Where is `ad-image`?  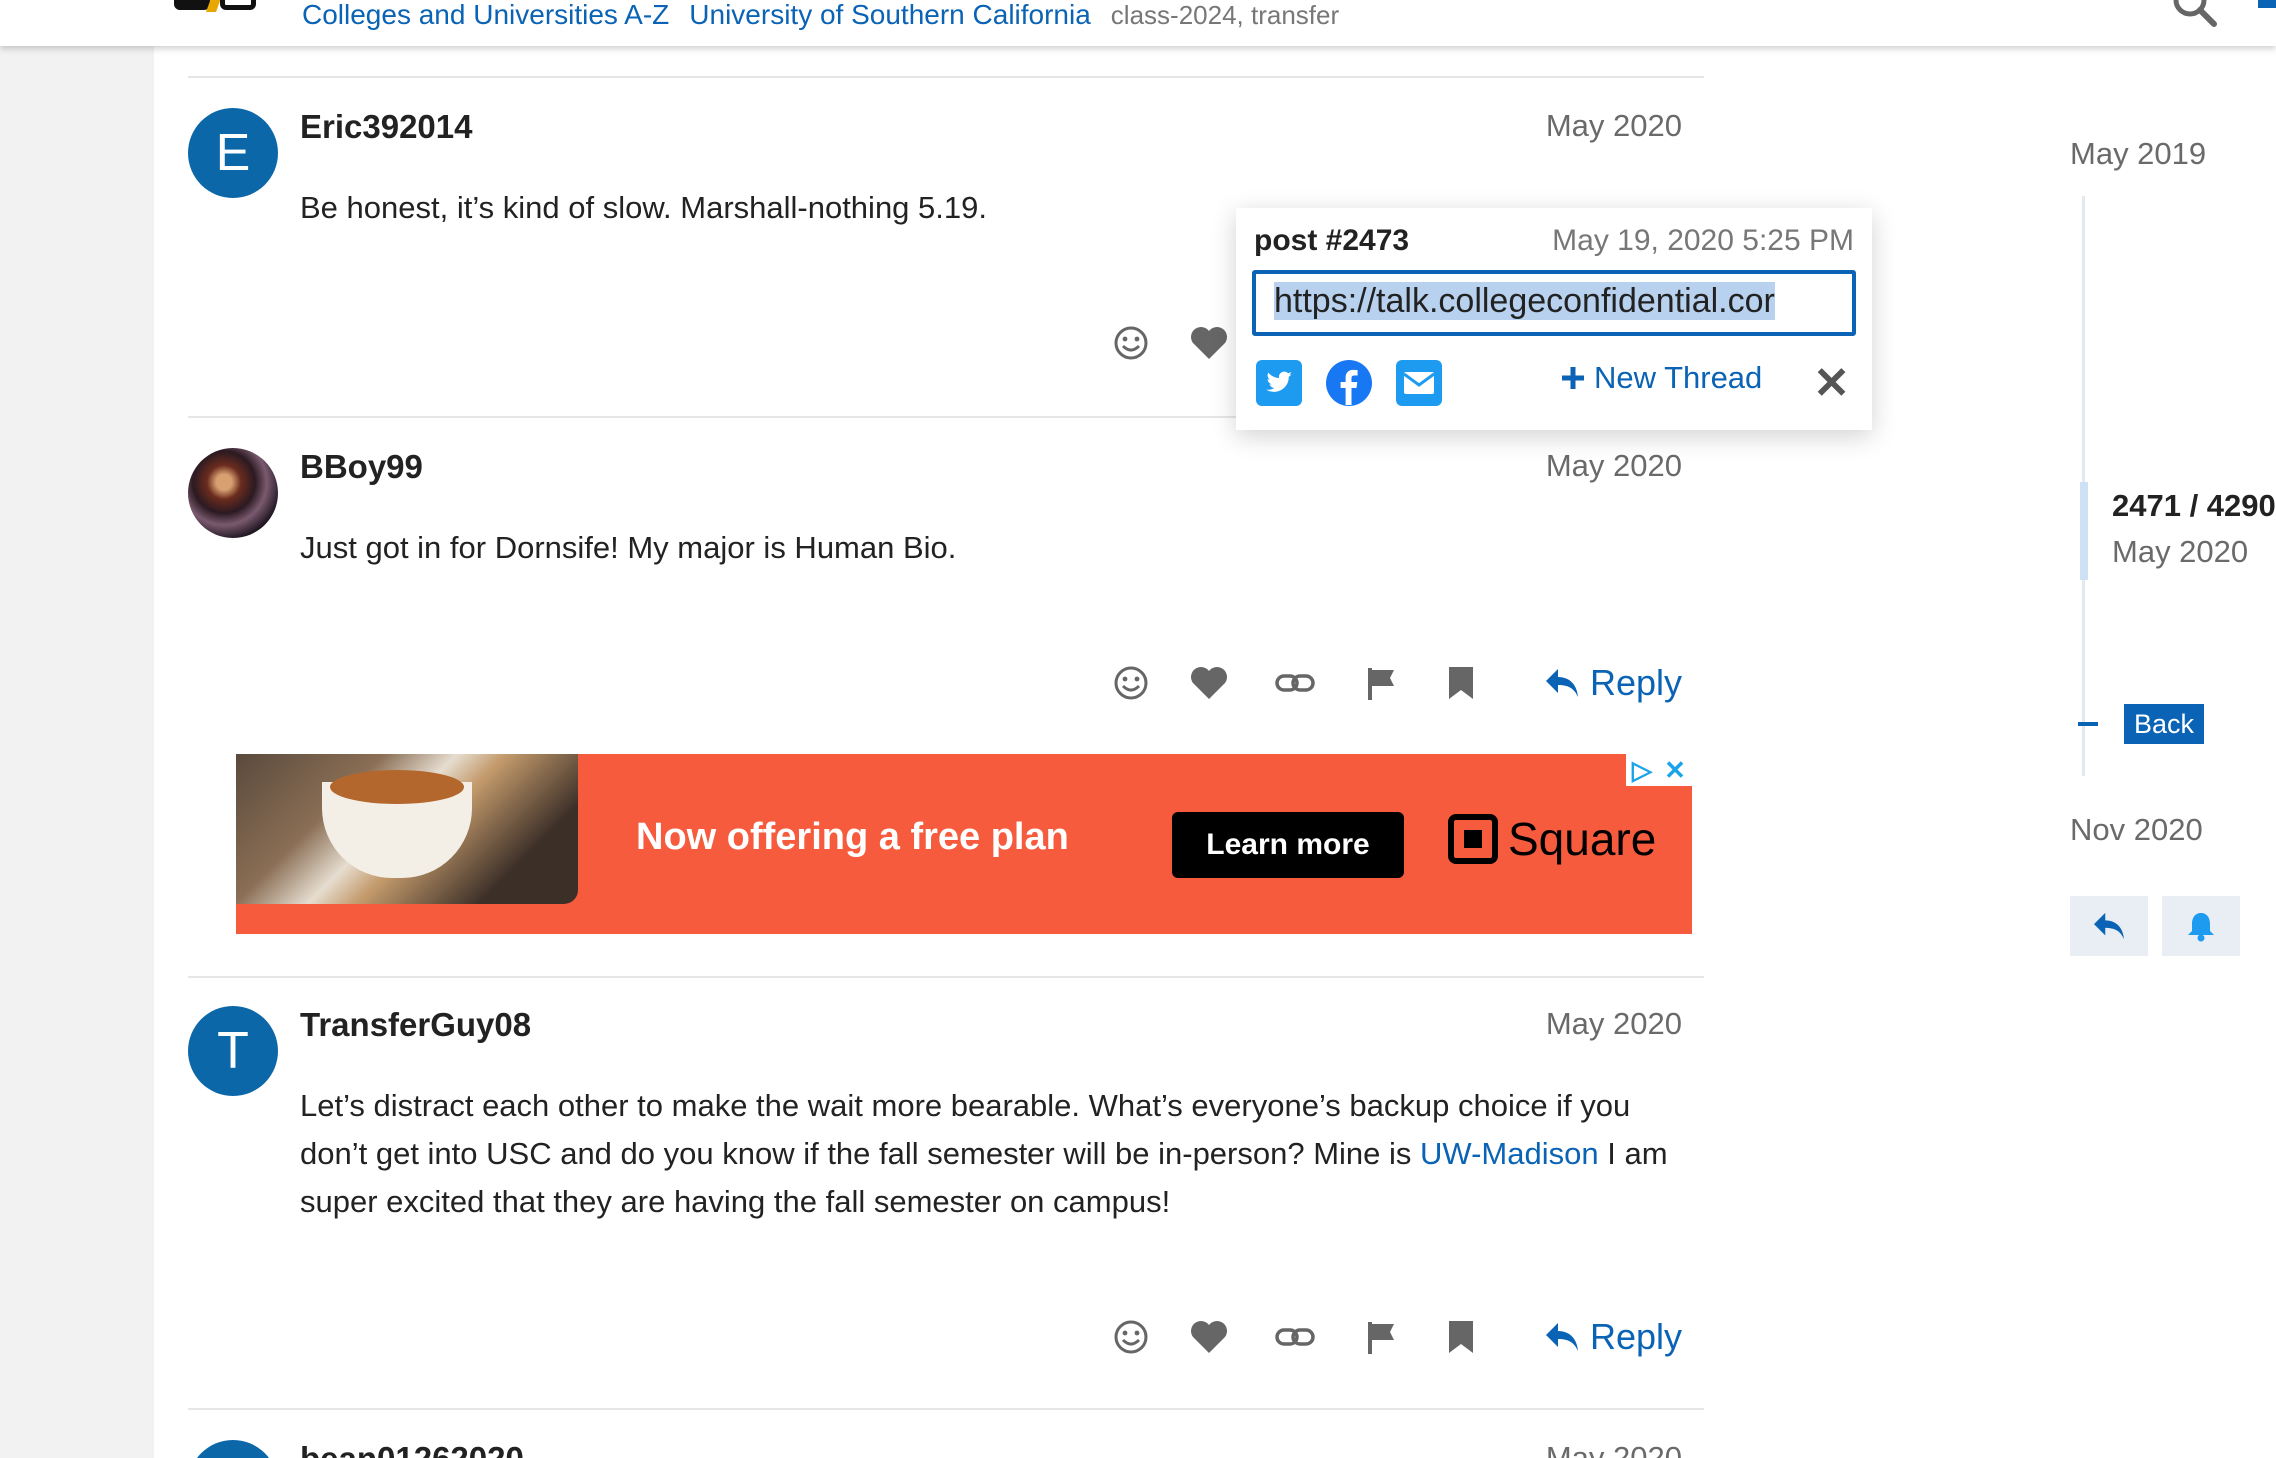
ad-image is located at coordinates (407, 829).